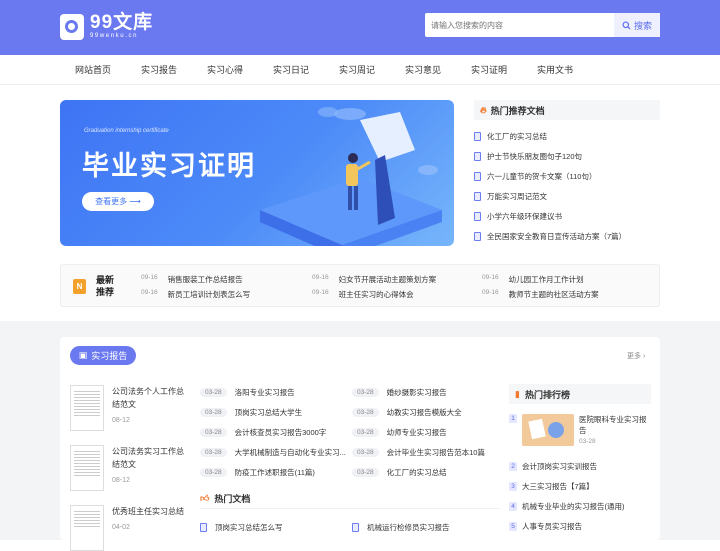 The height and width of the screenshot is (551, 720). What do you see at coordinates (232, 499) in the screenshot?
I see `hot-docs-subtitle: 热门文档` at bounding box center [232, 499].